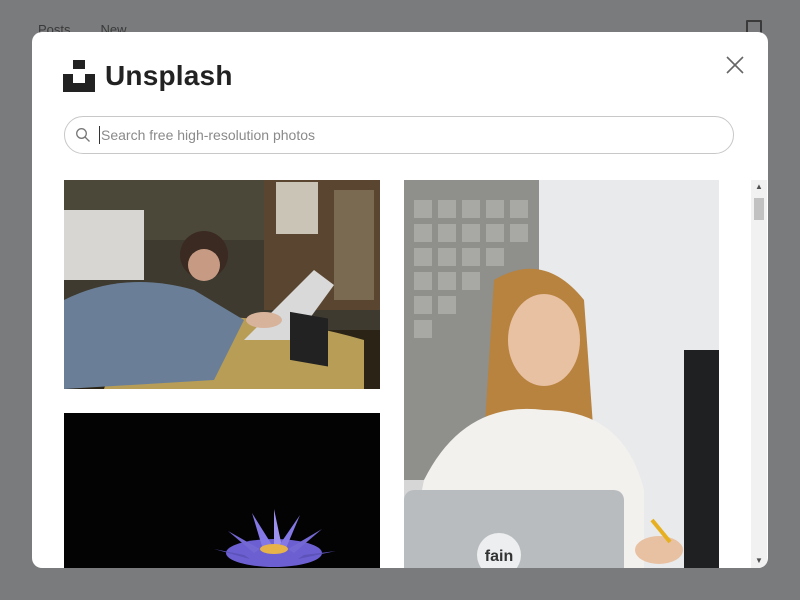  I want to click on search-icon, so click(83, 135).